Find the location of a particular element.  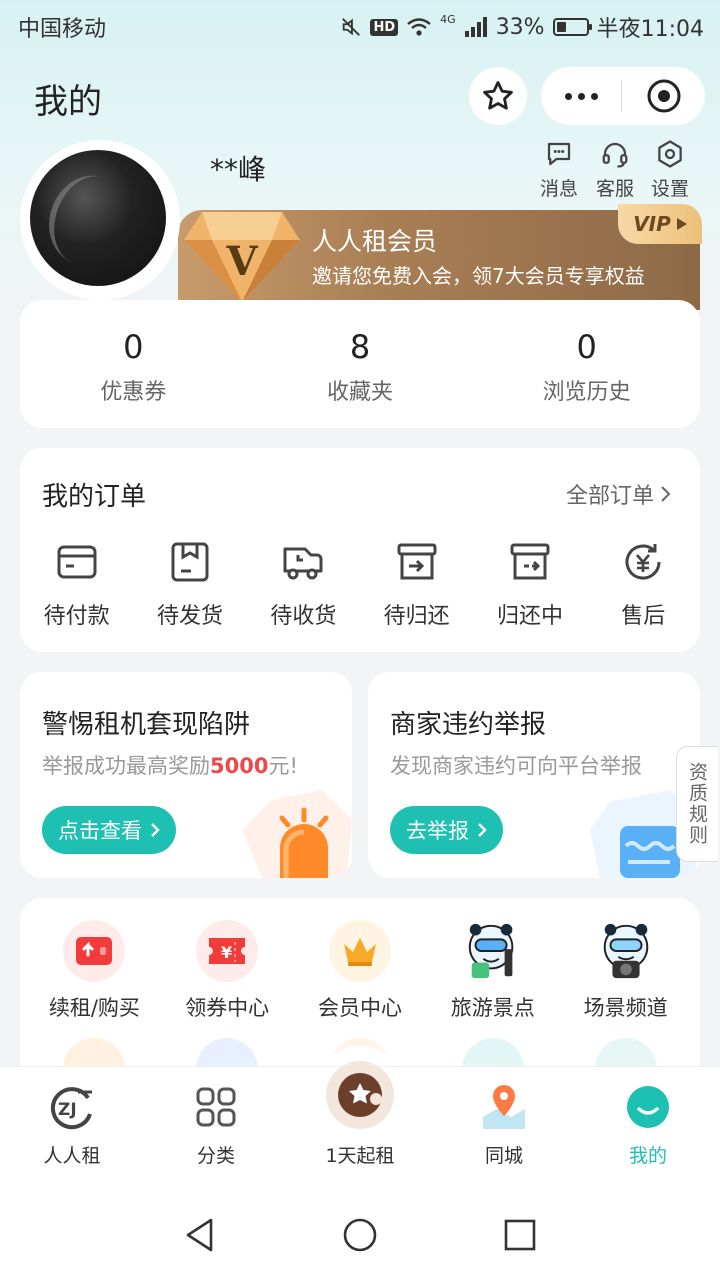

order-pending-shipment: 待发货 is located at coordinates (189, 585).